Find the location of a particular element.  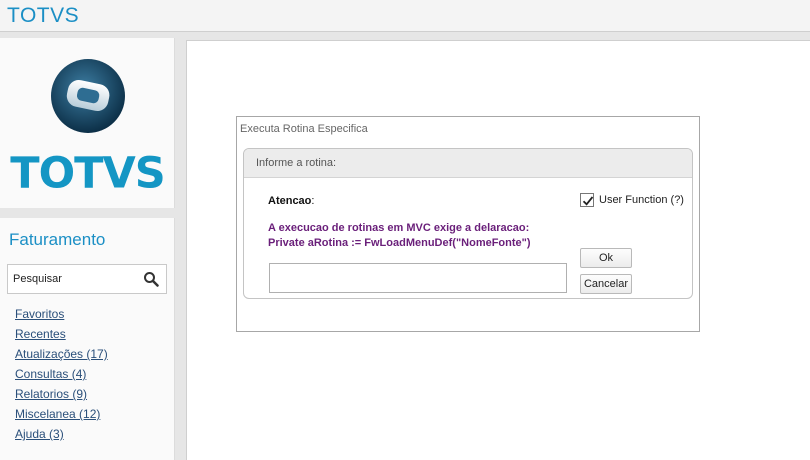

user-function-label: User Function (?) is located at coordinates (641, 200).